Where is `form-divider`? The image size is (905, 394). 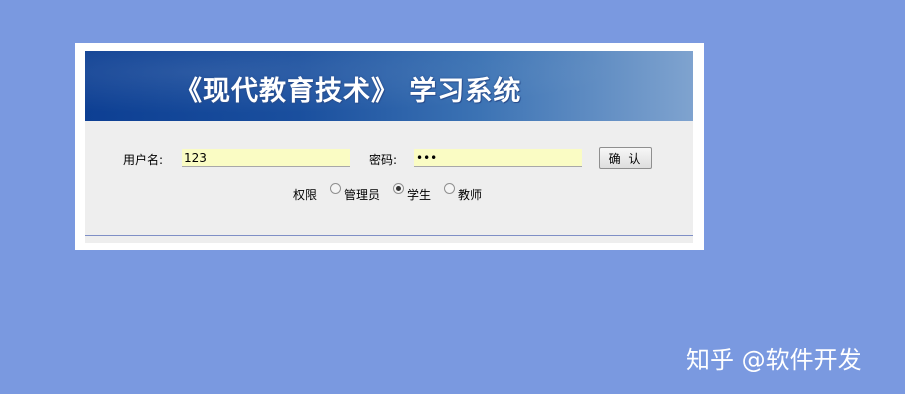
form-divider is located at coordinates (389, 235).